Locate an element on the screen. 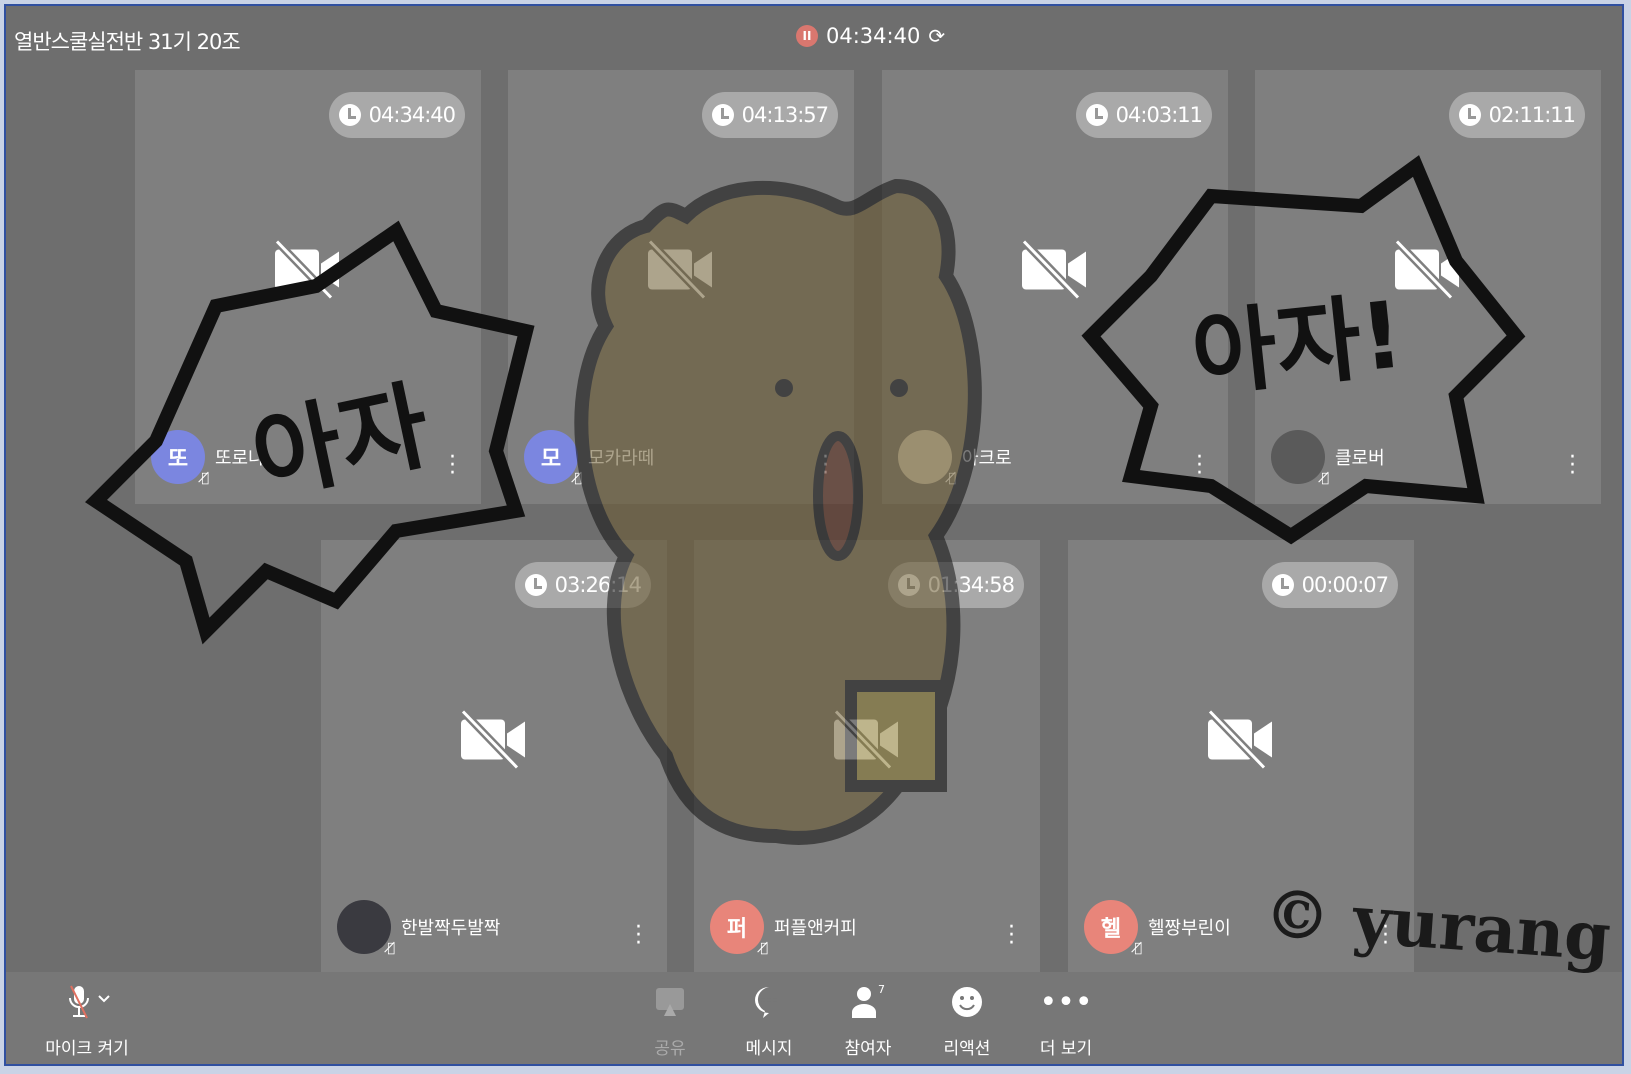 The width and height of the screenshot is (1631, 1074). mic-label: 마이크 켜기 is located at coordinates (87, 1049).